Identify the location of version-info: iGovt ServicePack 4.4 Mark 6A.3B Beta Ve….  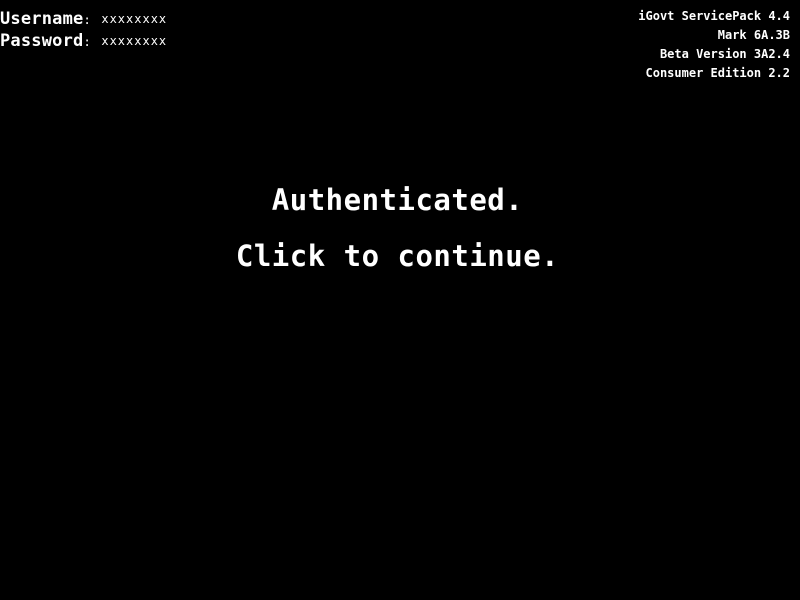
(714, 45).